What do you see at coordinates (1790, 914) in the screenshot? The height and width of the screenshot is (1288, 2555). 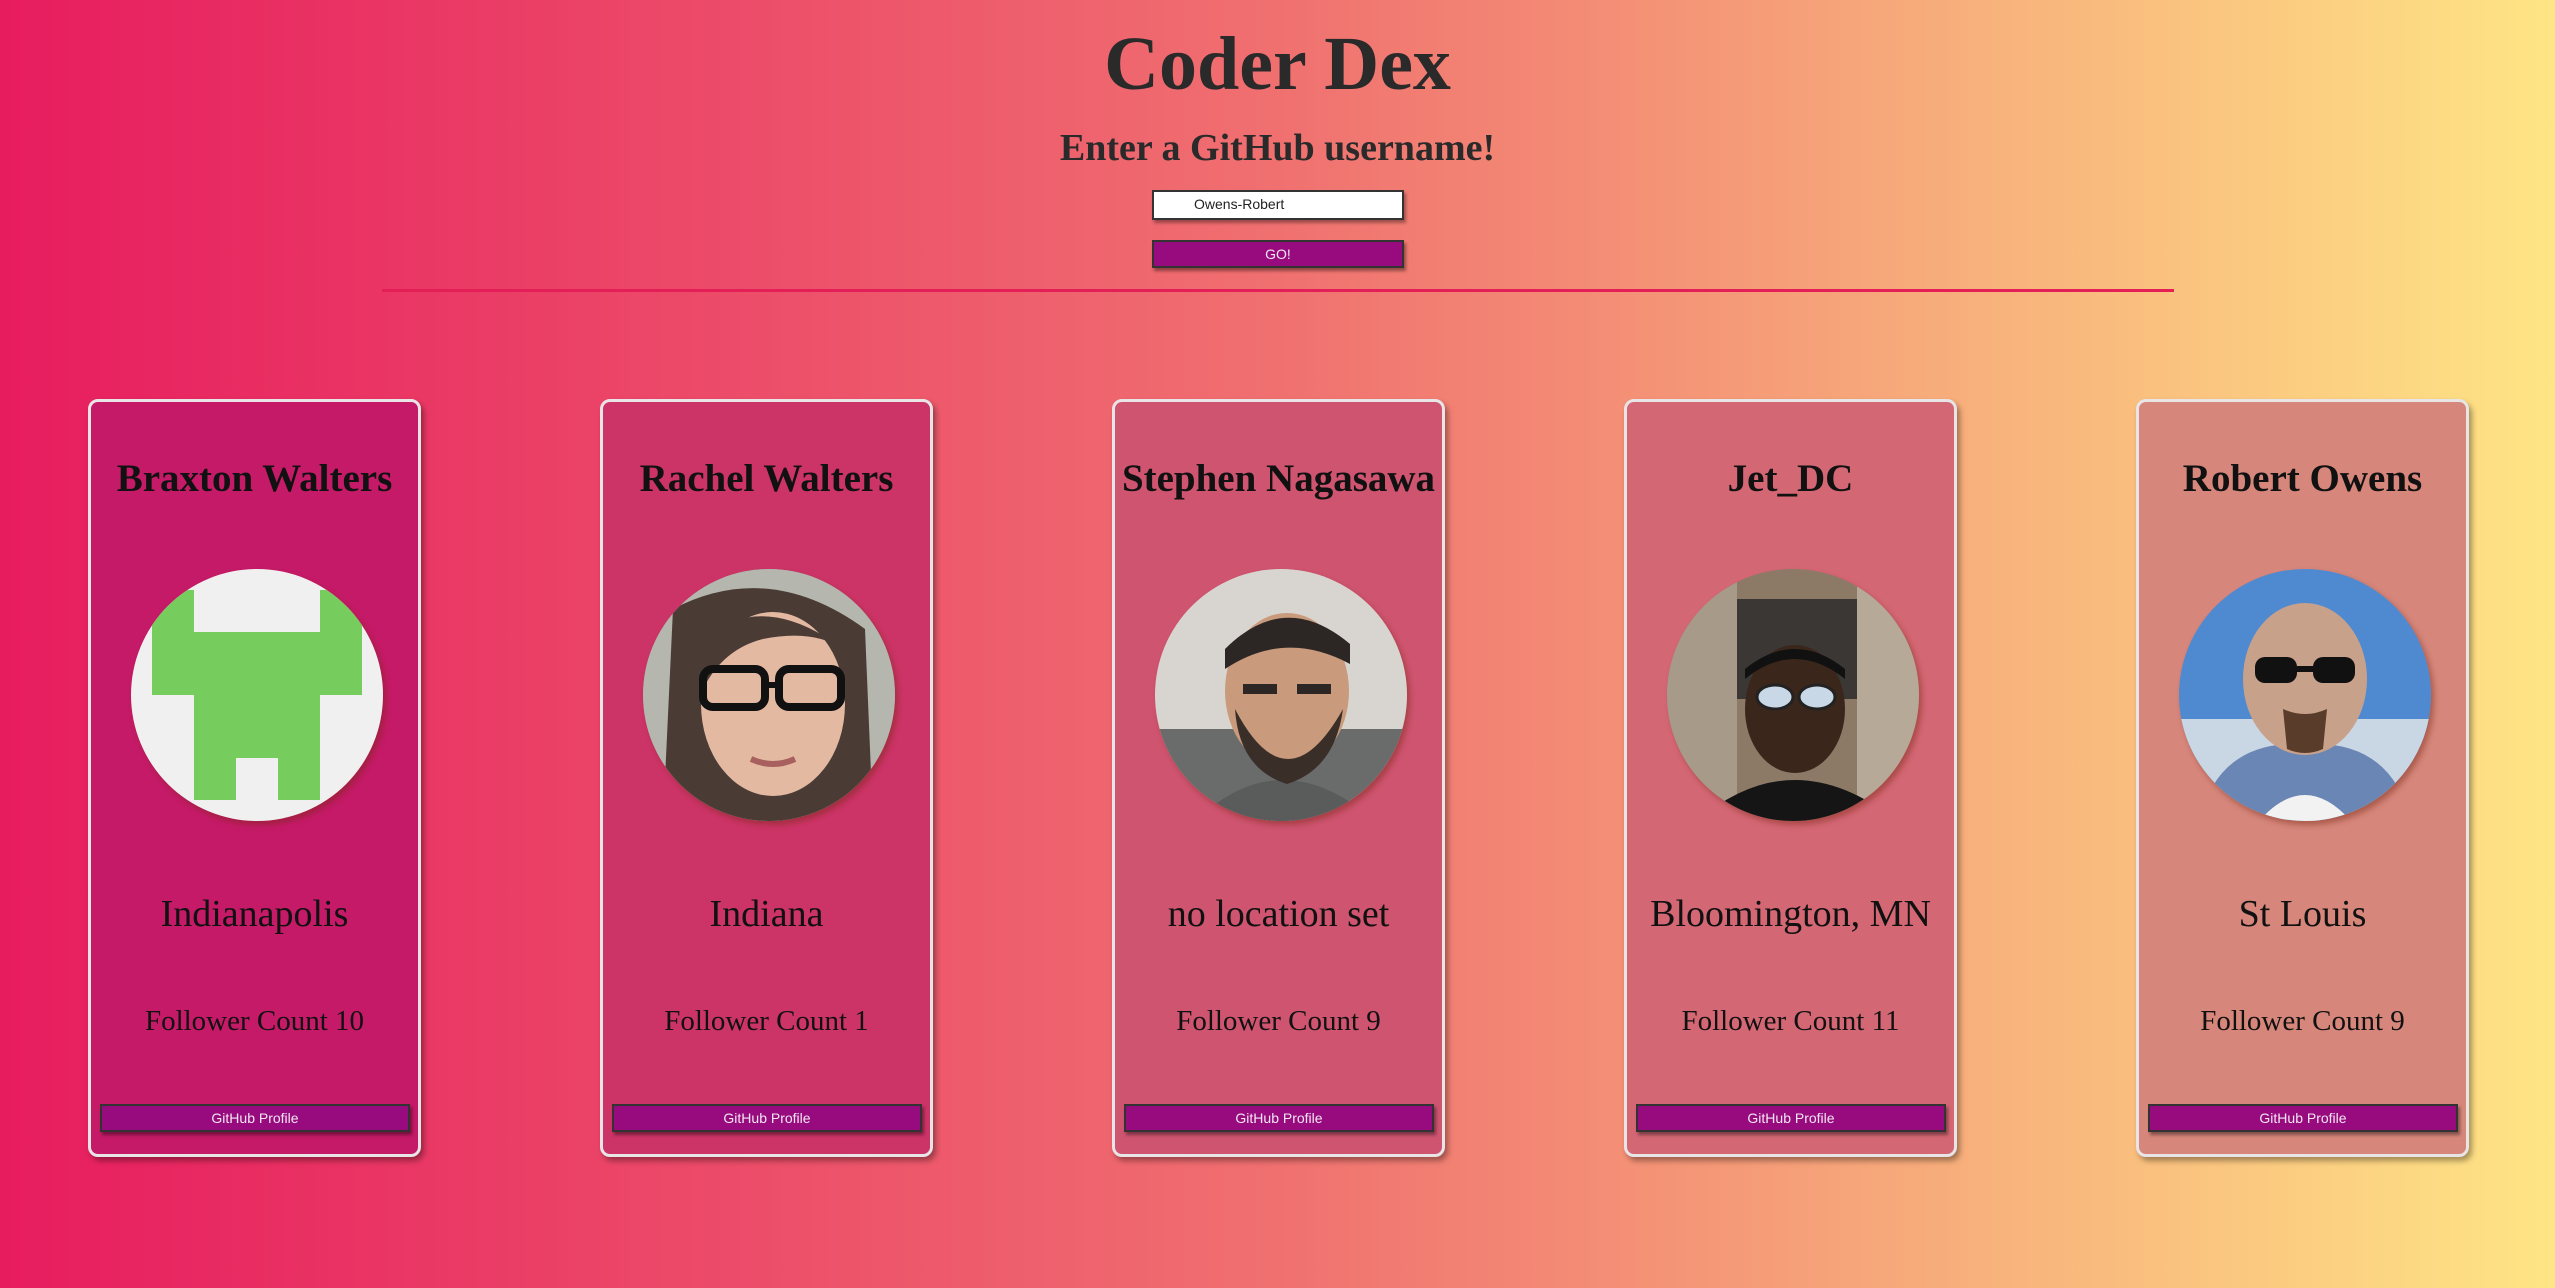 I see `user-location: Bloomington, MN` at bounding box center [1790, 914].